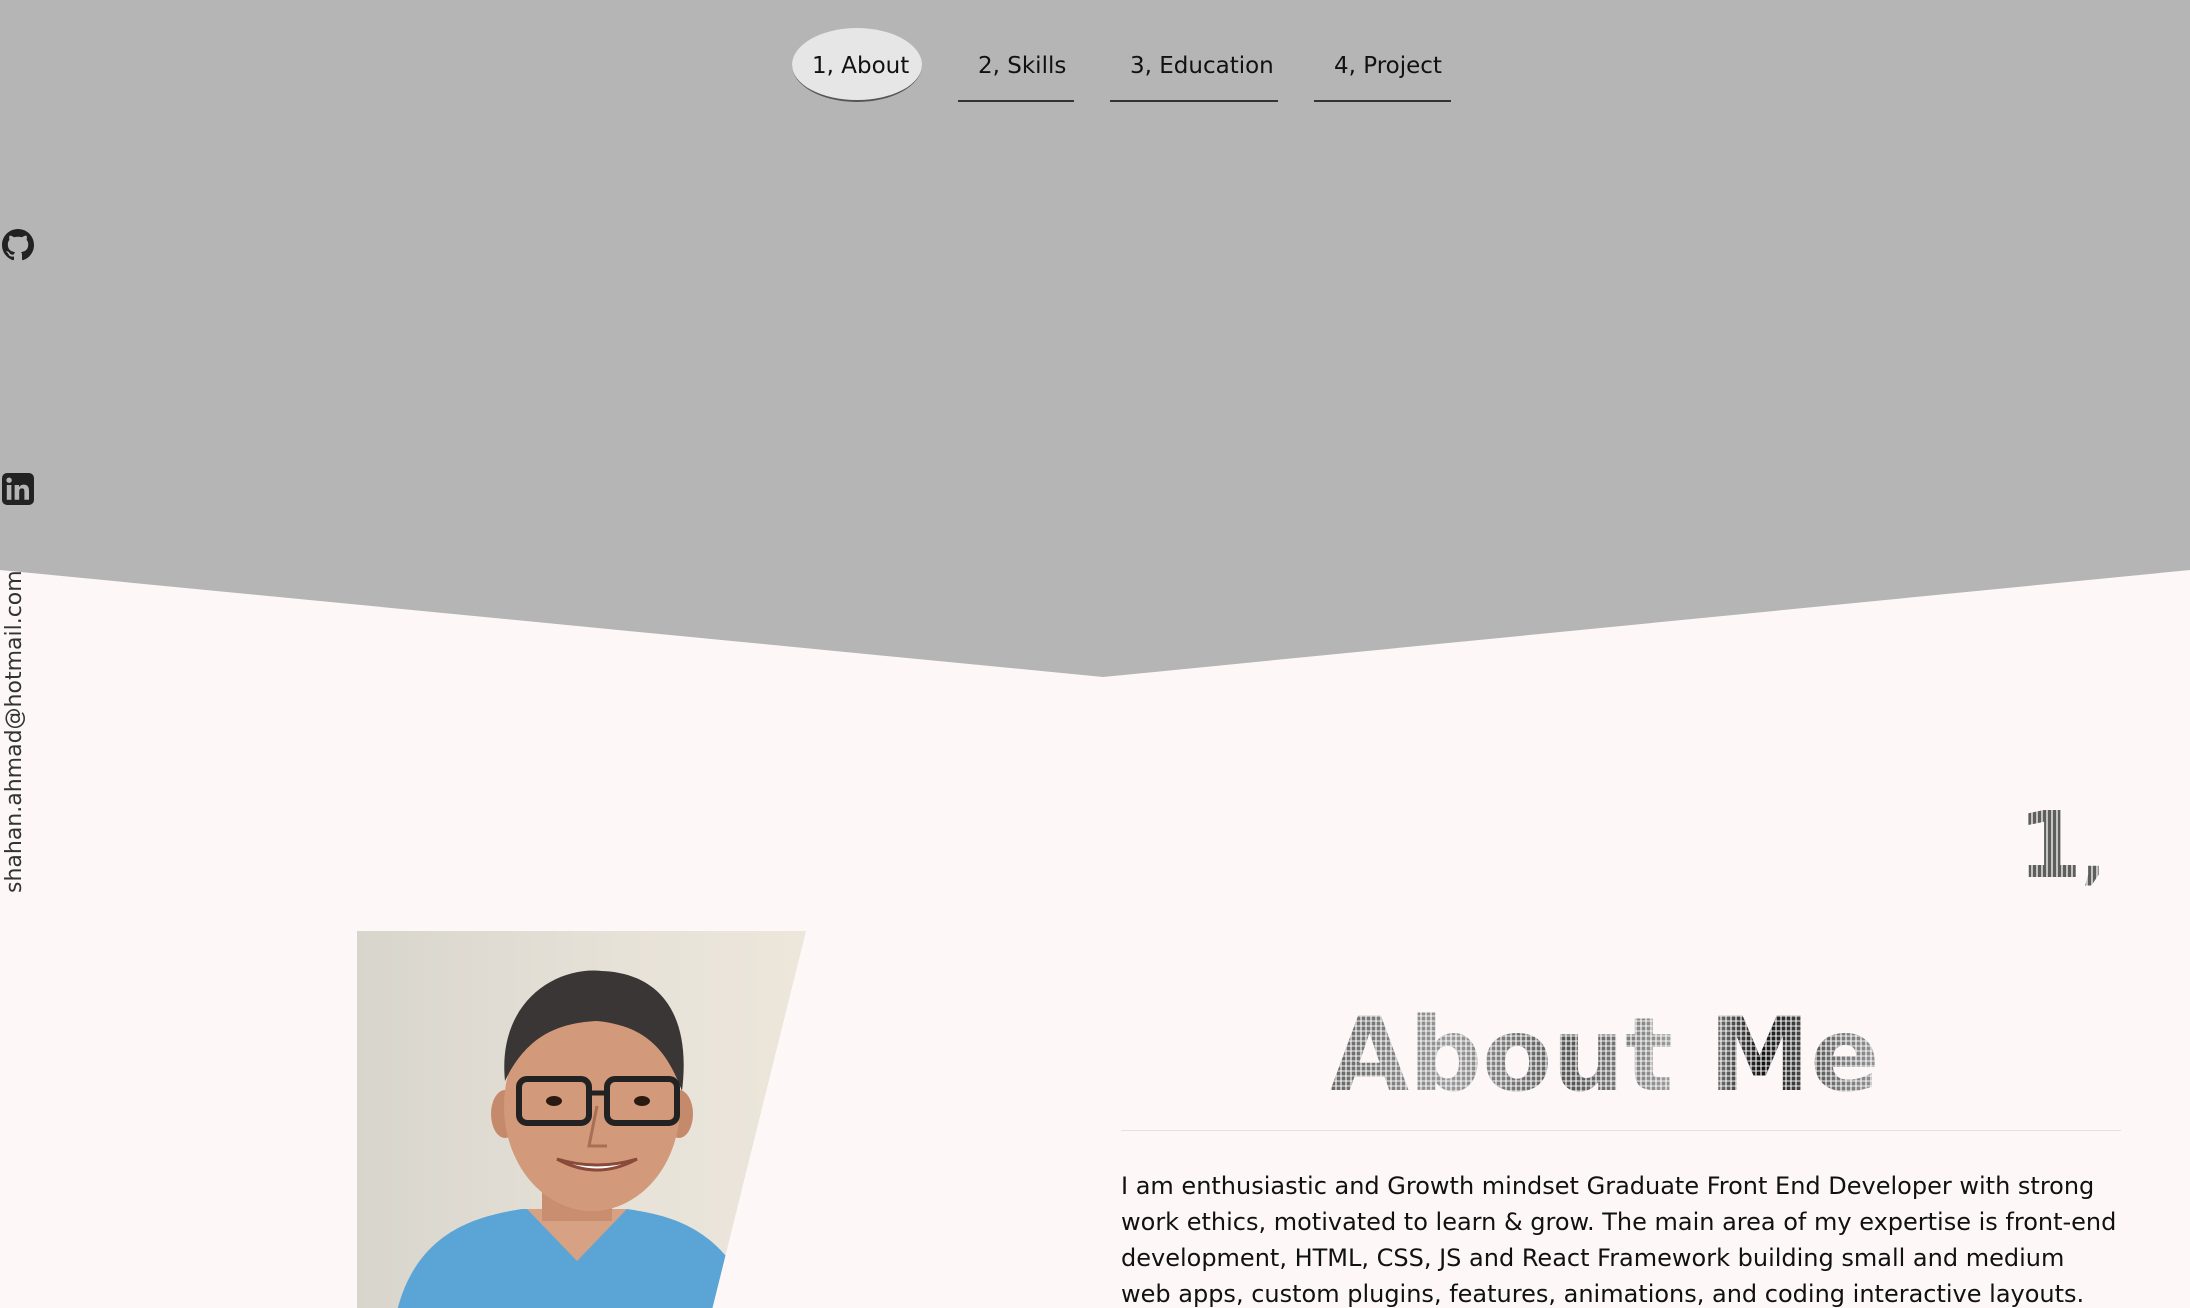 The width and height of the screenshot is (2190, 1308). Describe the element at coordinates (1382, 65) in the screenshot. I see `nav-item-project: 4, Project` at that location.